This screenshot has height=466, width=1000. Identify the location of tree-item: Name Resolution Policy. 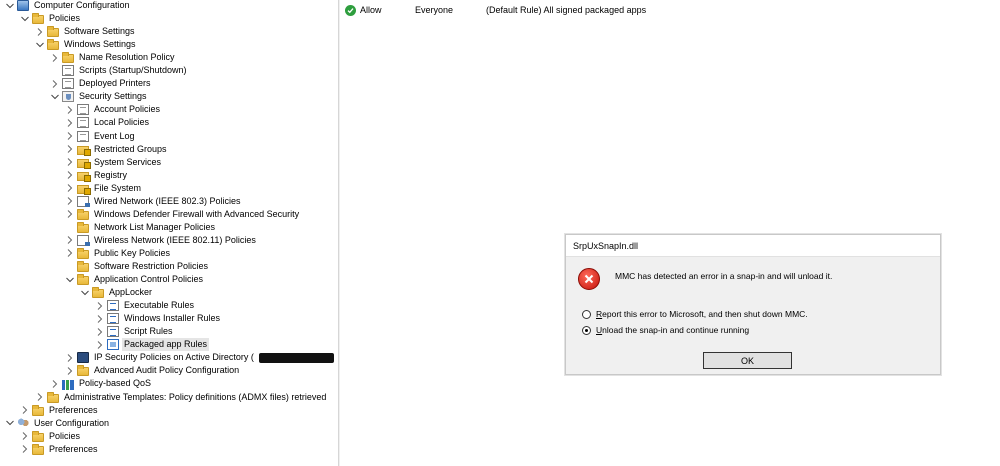
(113, 57).